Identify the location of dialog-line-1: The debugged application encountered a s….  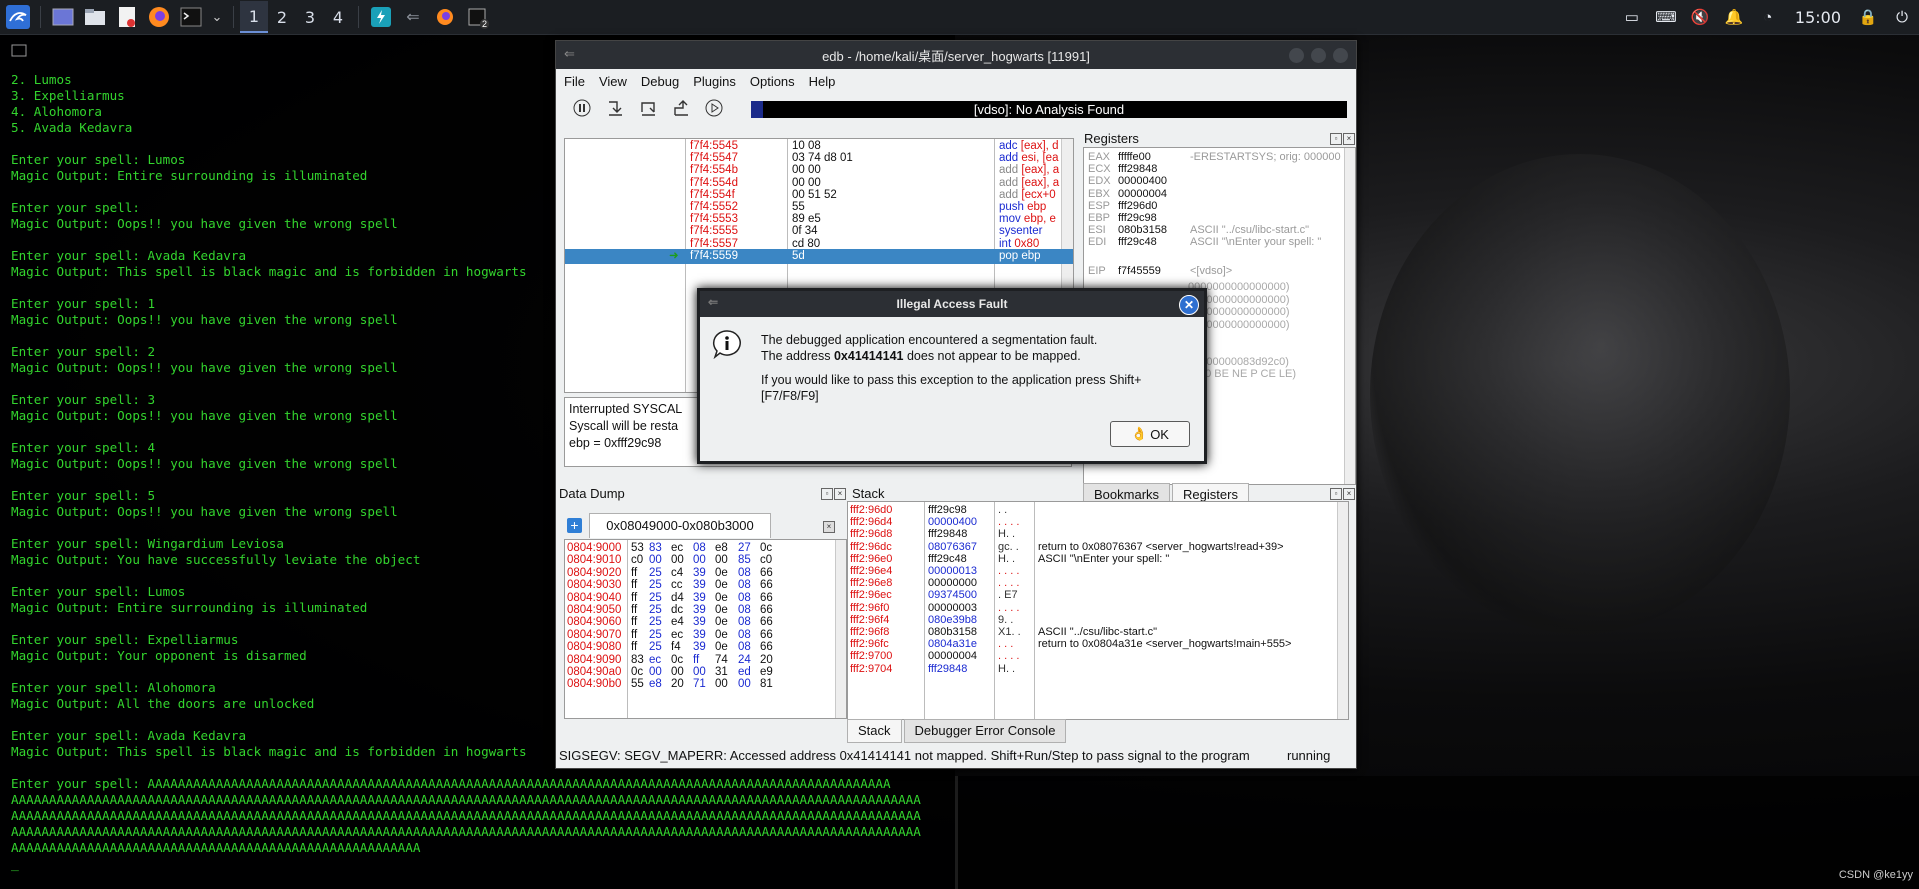
(929, 340).